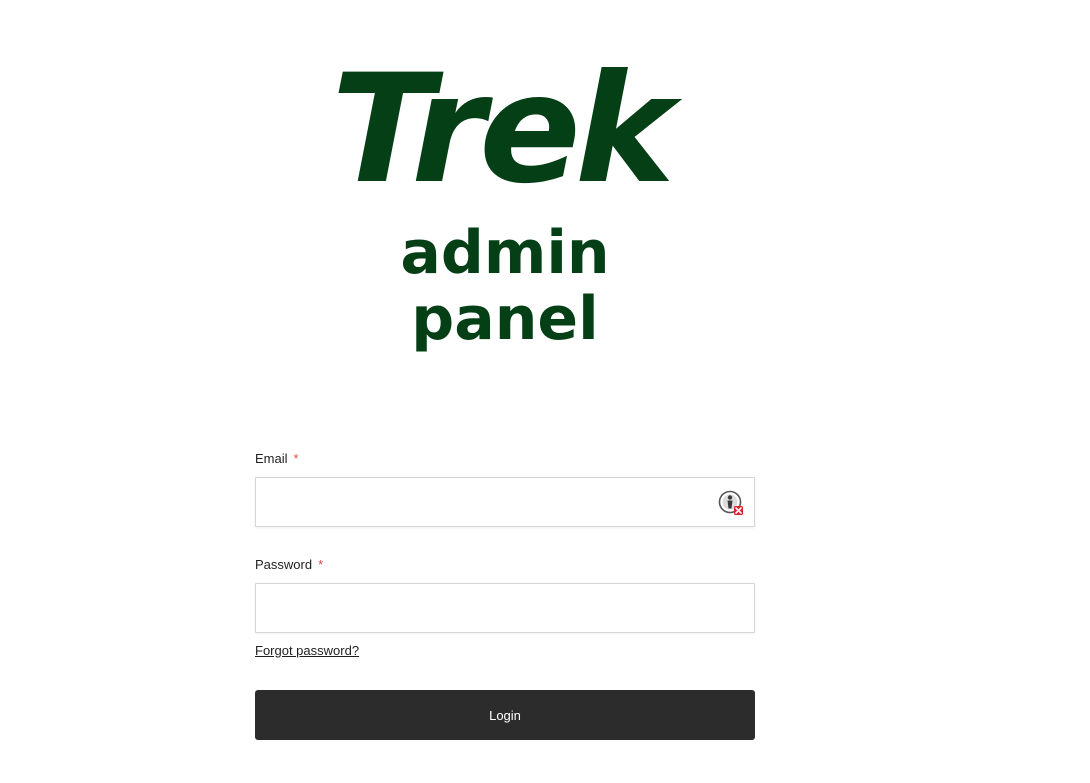  I want to click on password-manager-icon, so click(731, 503).